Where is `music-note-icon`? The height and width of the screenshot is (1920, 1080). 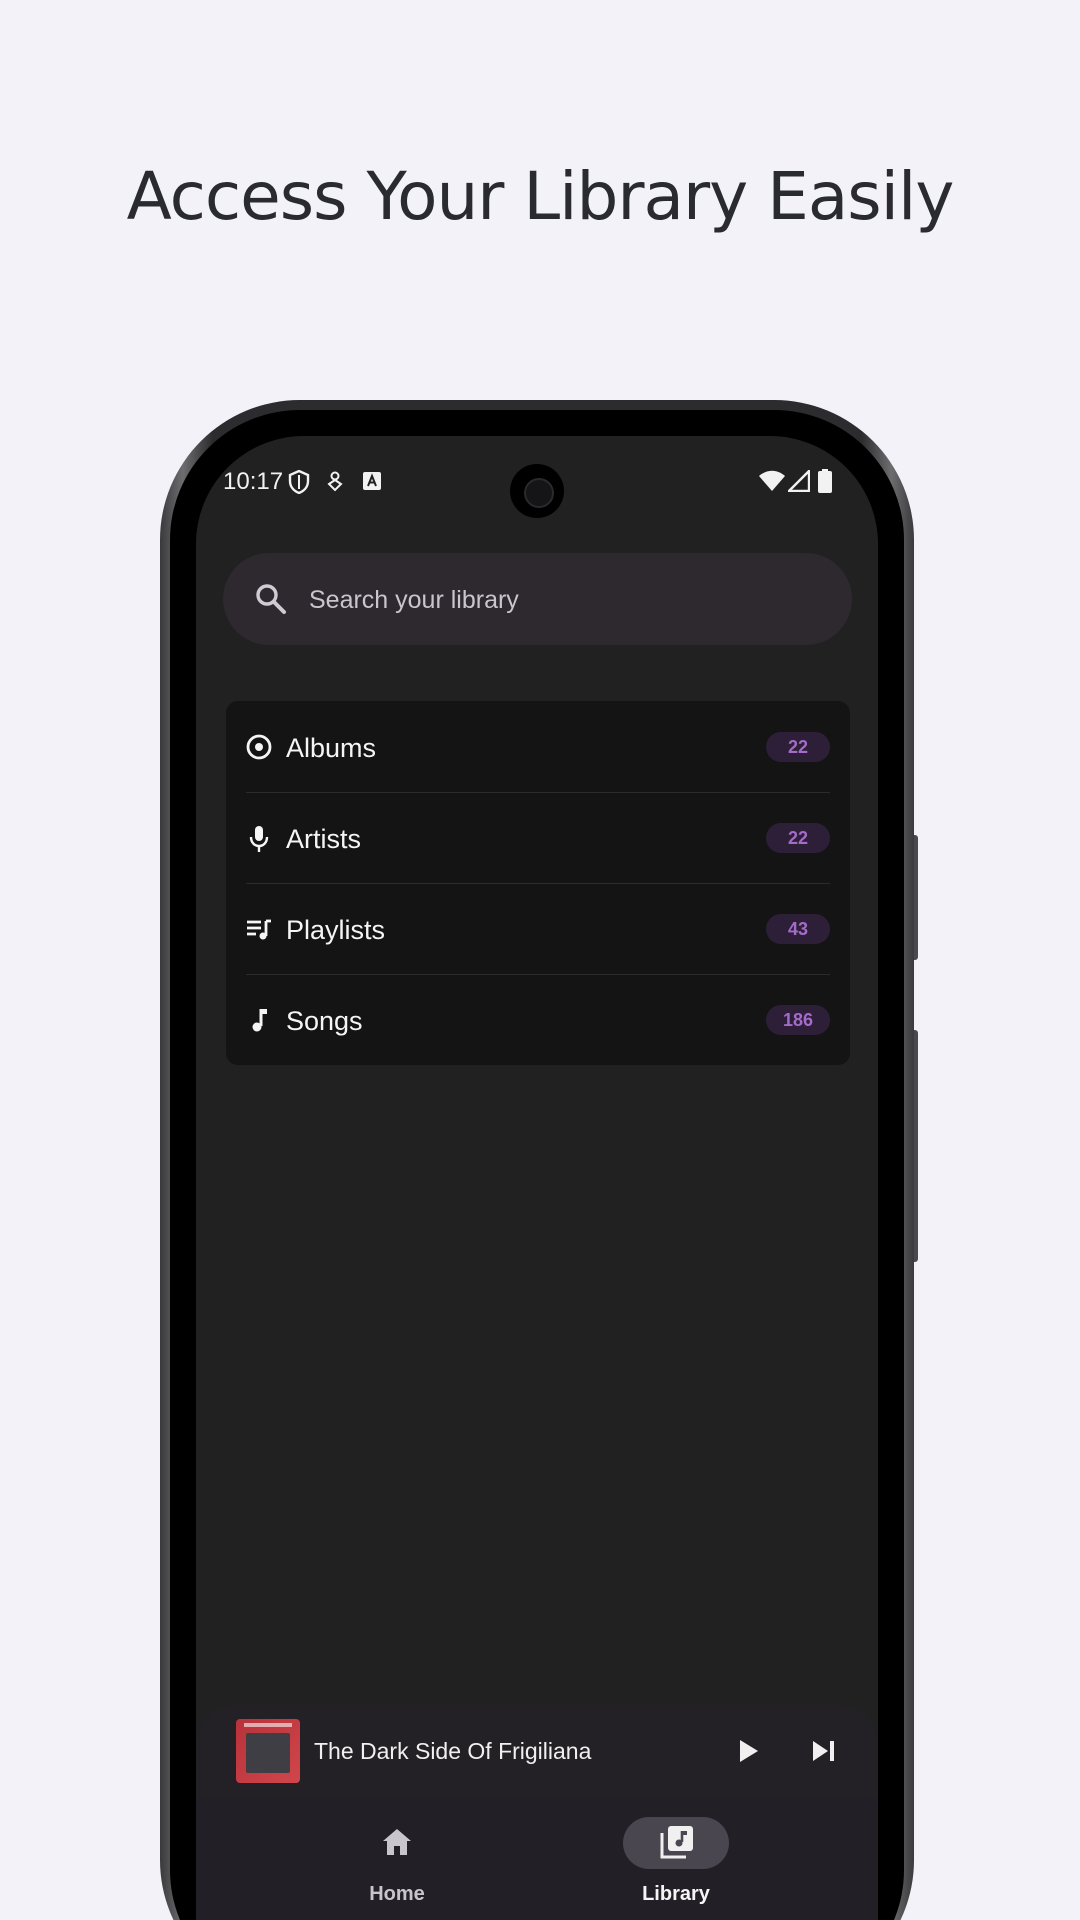
music-note-icon is located at coordinates (259, 1020).